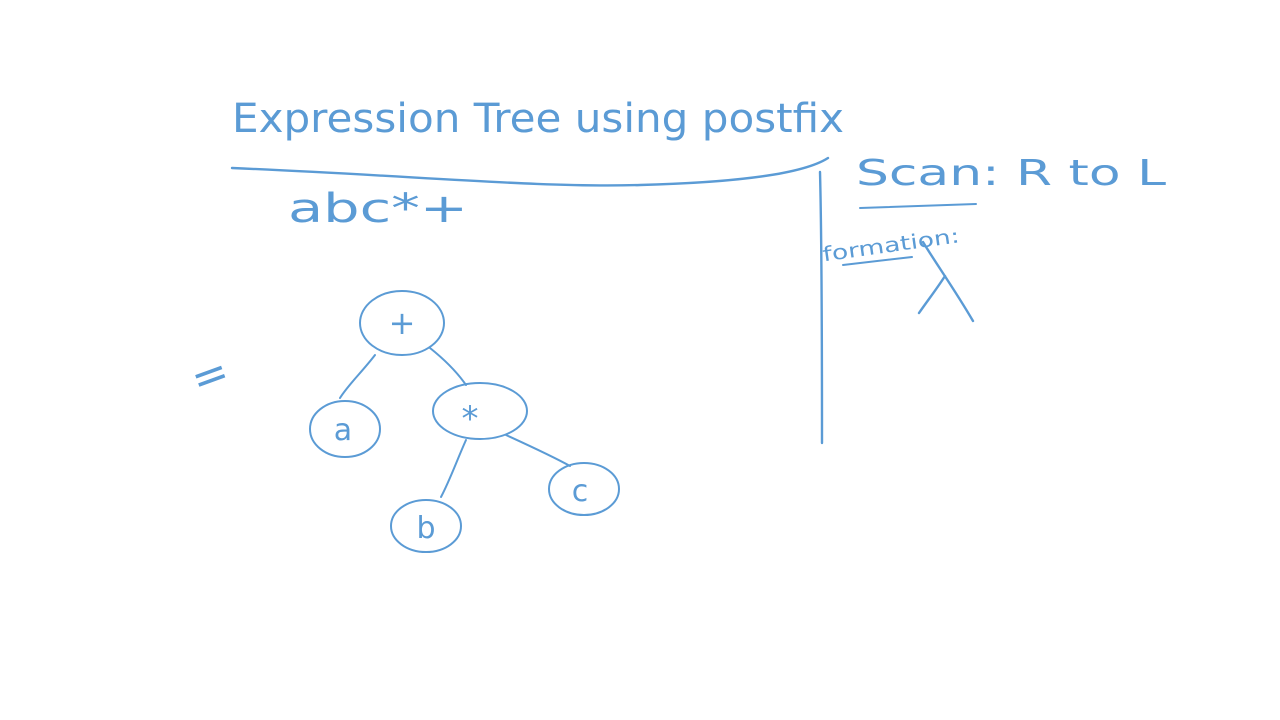 The image size is (1280, 720). I want to click on node-label: a, so click(343, 430).